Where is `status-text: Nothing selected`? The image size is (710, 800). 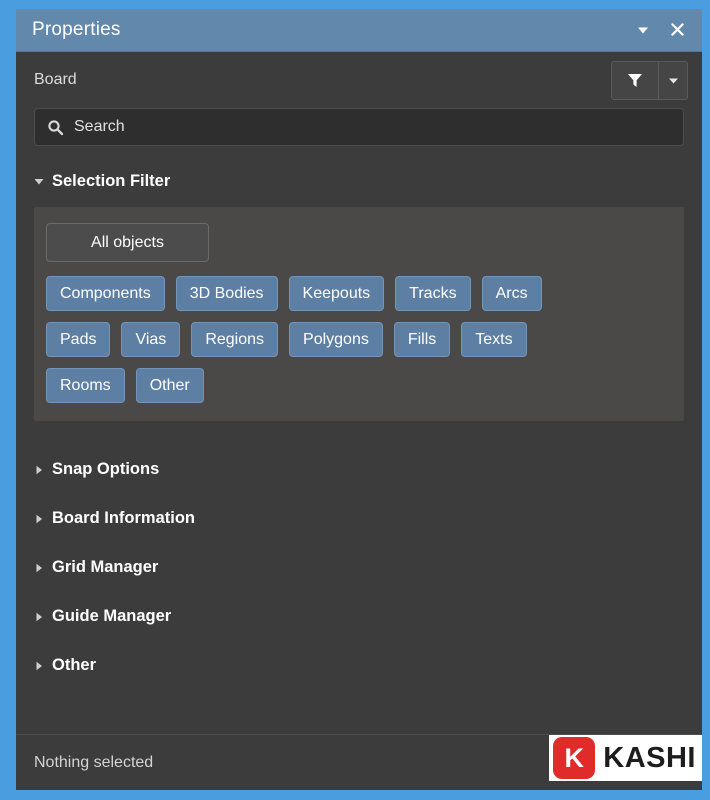
status-text: Nothing selected is located at coordinates (94, 762).